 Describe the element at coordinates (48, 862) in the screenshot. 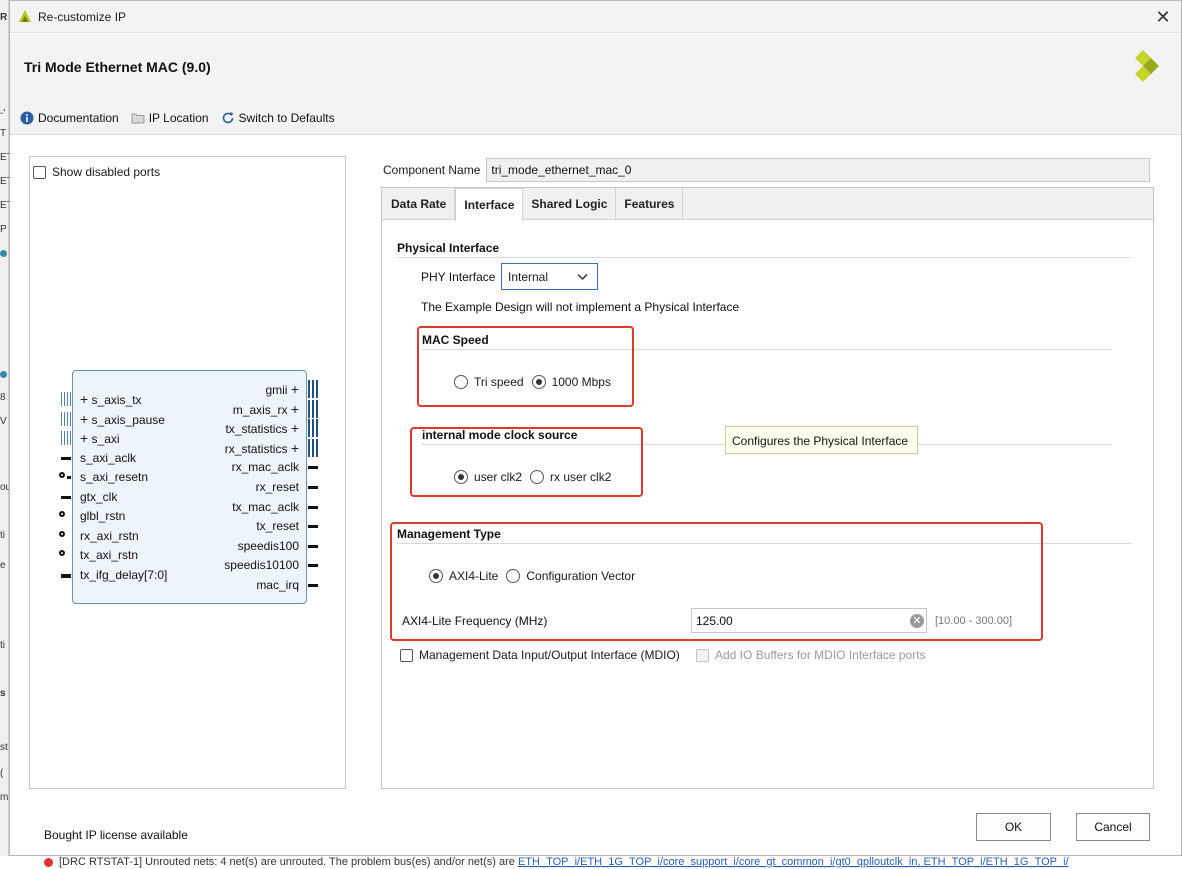

I see `error-icon` at that location.